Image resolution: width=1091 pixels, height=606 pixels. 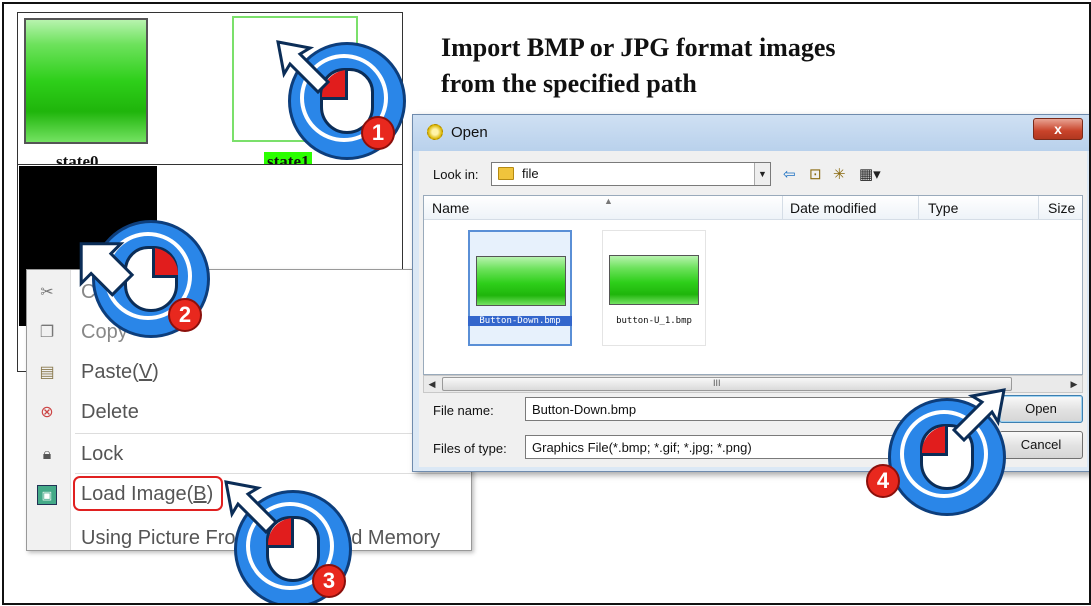 I want to click on delete-icon: ⊗, so click(x=47, y=412).